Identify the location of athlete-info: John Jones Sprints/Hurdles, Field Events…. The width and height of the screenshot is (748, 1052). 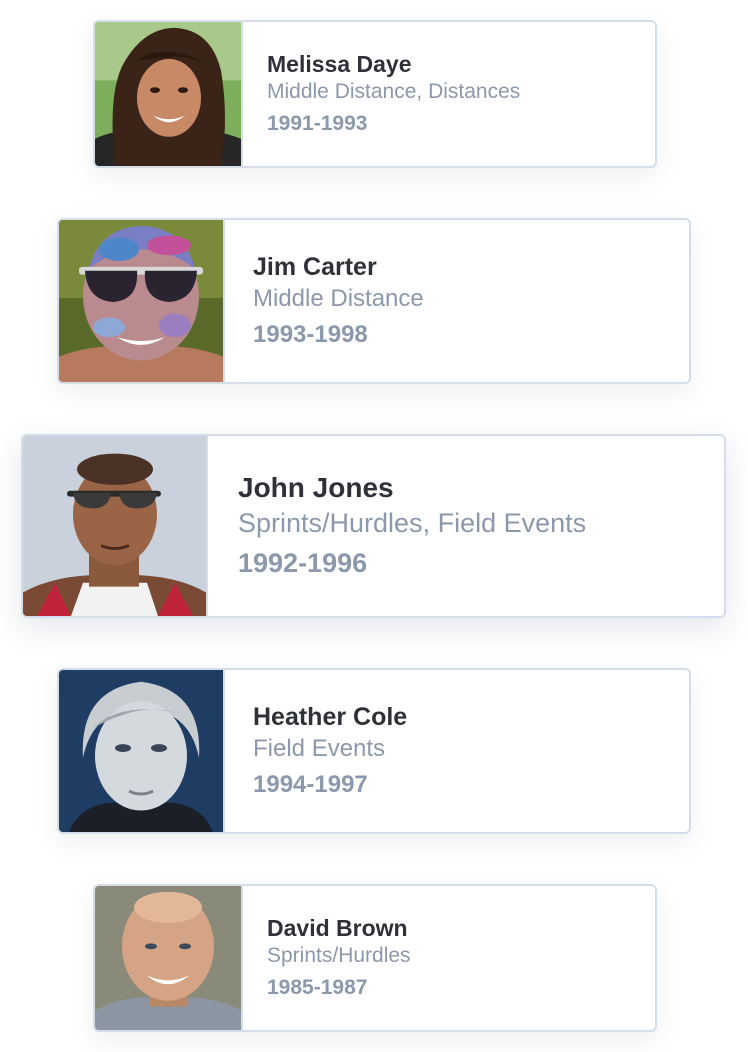
(466, 526).